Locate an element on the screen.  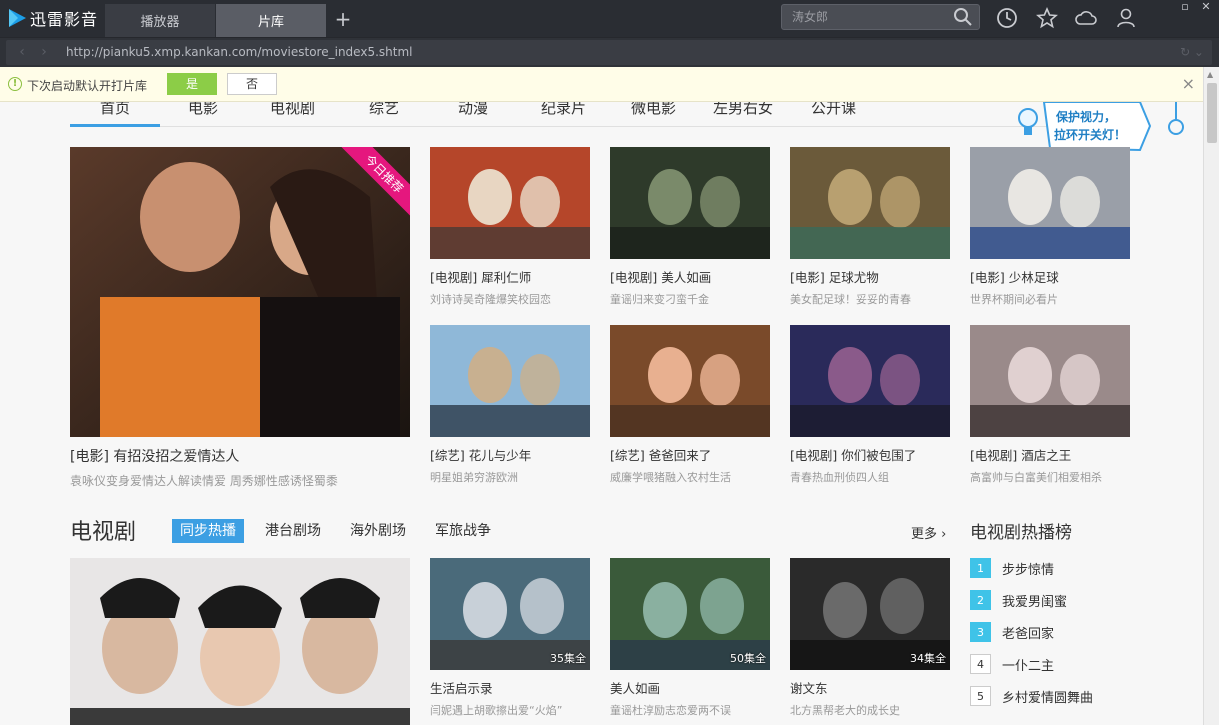
video-card: [电视剧] 你们被包围了青春热血刑侦四人组 is located at coordinates (870, 405).